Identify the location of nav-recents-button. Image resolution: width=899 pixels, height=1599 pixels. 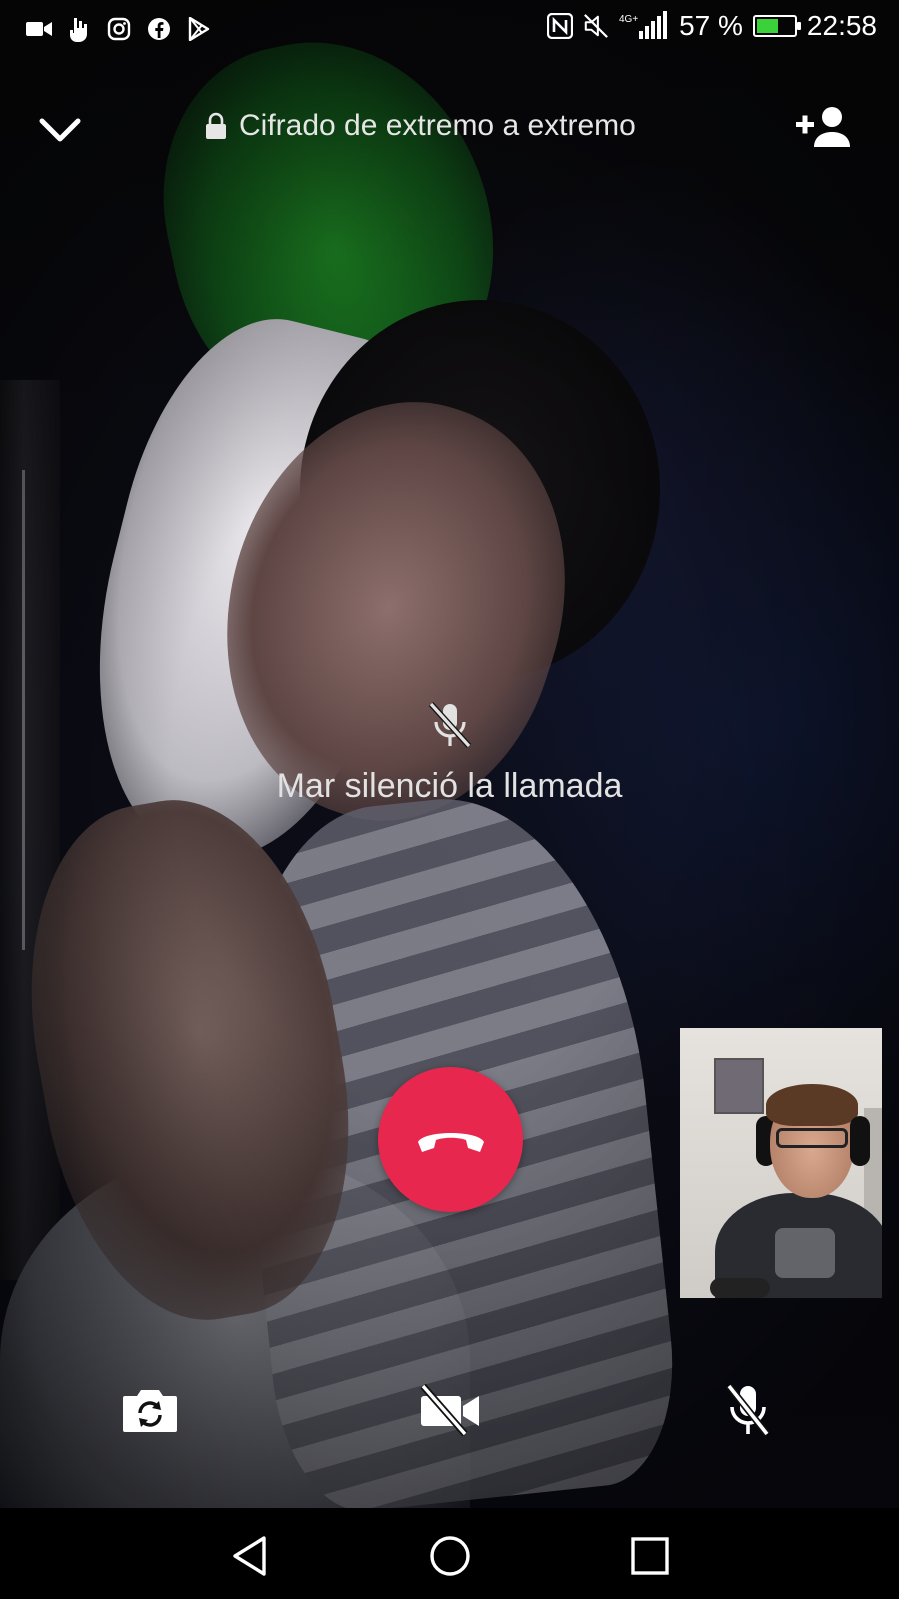
(650, 1556).